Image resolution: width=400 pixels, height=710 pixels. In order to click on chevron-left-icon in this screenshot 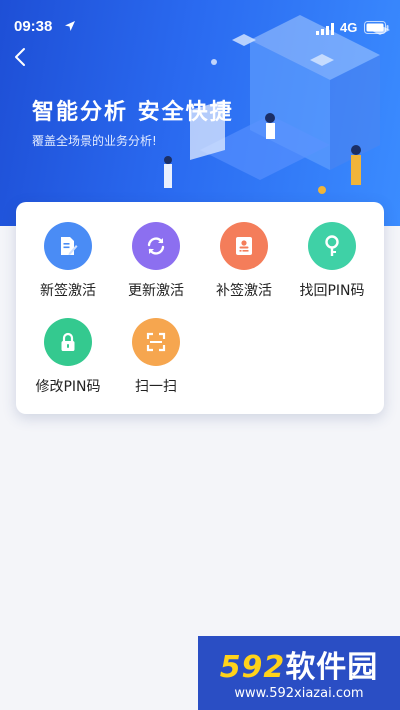, I will do `click(21, 57)`.